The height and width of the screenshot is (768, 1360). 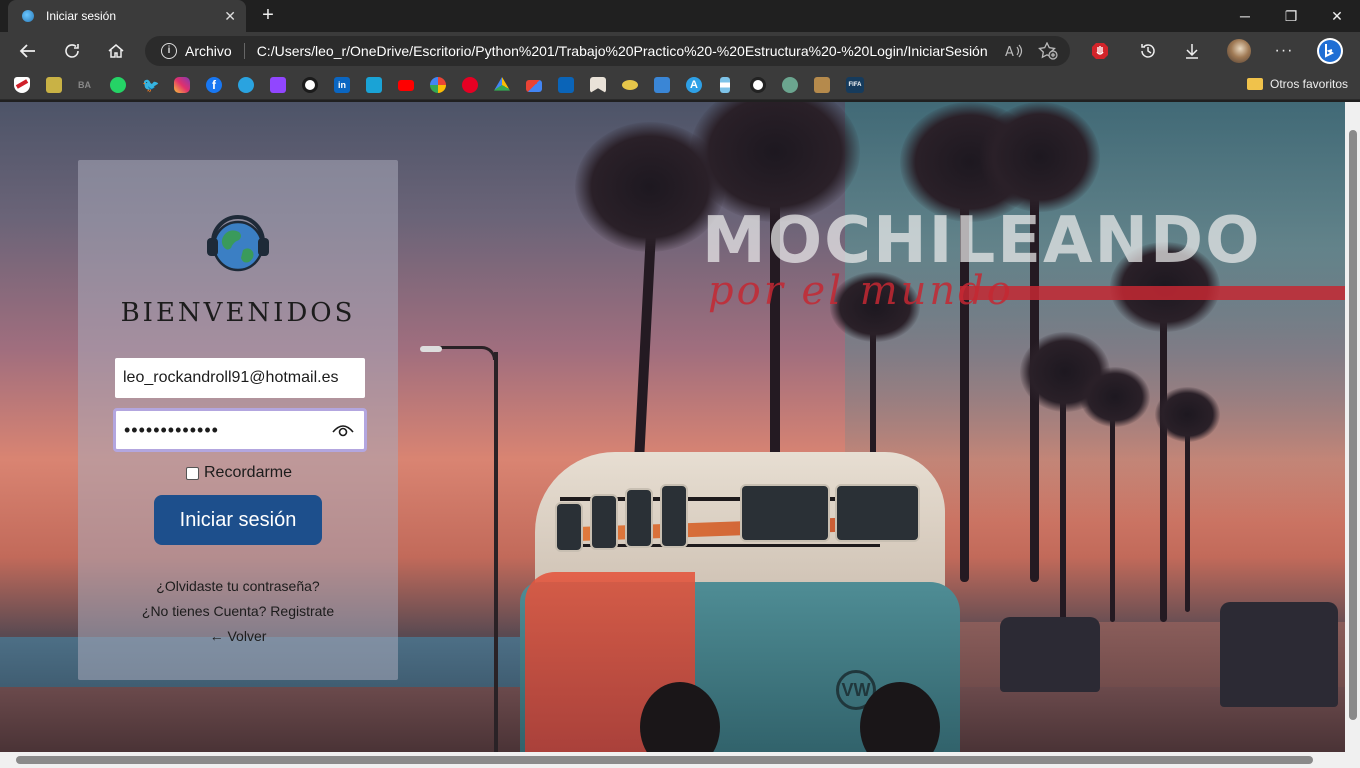 I want to click on home-button, so click(x=116, y=51).